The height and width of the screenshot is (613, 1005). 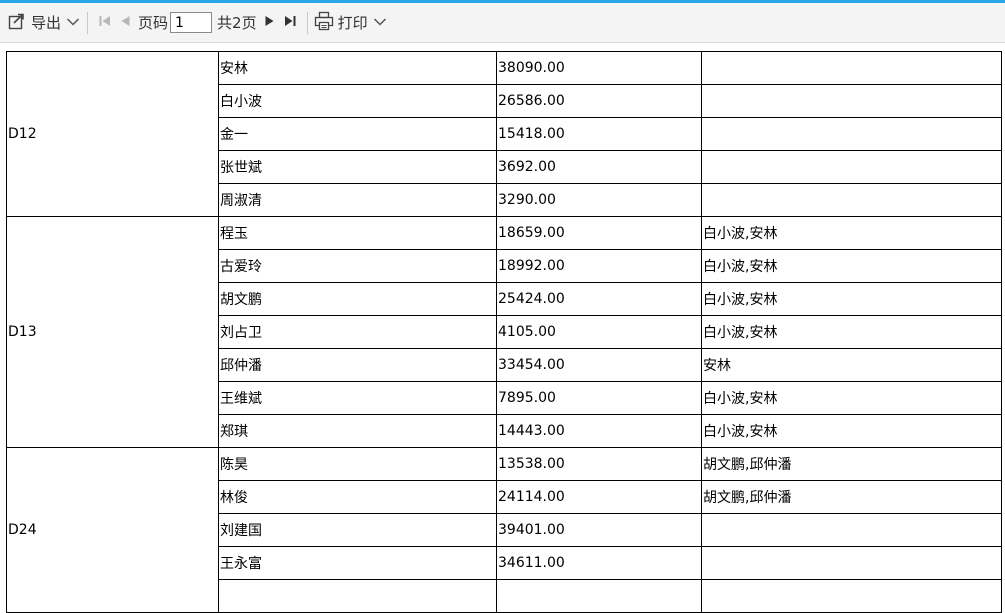 What do you see at coordinates (599, 530) in the screenshot?
I see `amount-cell: 39401.00` at bounding box center [599, 530].